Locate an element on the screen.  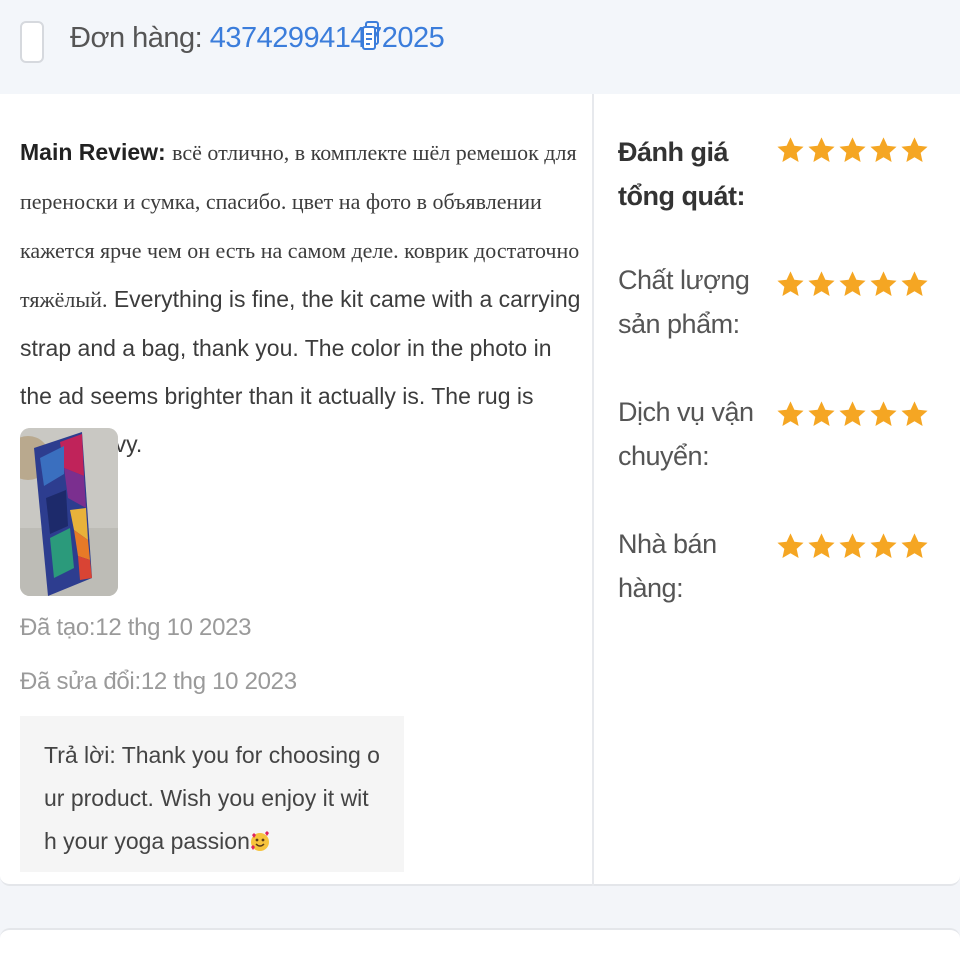
smiling-face-with-hearts-icon is located at coordinates (259, 841).